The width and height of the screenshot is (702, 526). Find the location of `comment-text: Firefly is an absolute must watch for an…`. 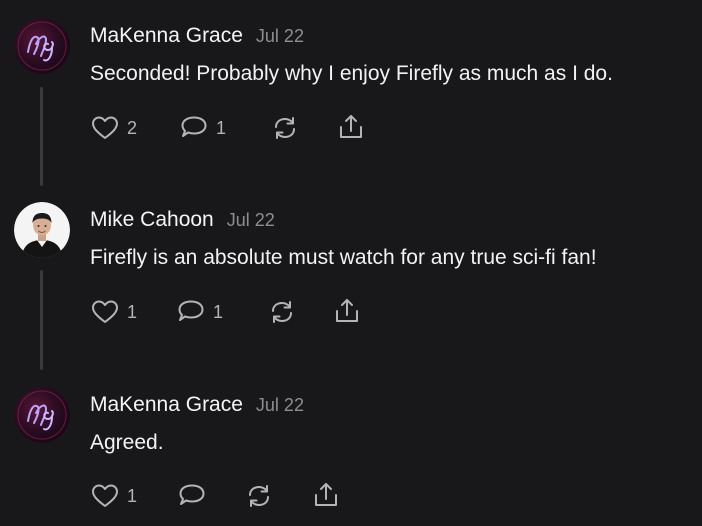

comment-text: Firefly is an absolute must watch for an… is located at coordinates (343, 257).